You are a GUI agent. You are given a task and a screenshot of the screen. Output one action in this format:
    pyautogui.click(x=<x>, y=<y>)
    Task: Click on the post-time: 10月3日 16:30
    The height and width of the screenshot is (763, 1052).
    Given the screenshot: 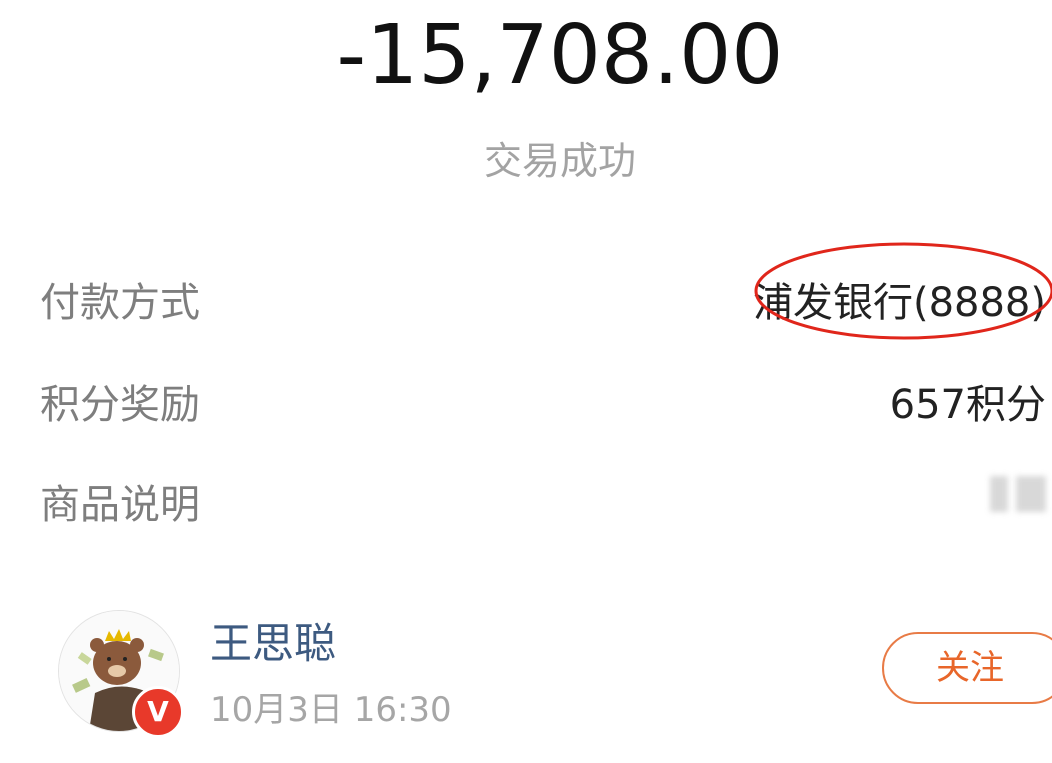 What is the action you would take?
    pyautogui.click(x=331, y=710)
    